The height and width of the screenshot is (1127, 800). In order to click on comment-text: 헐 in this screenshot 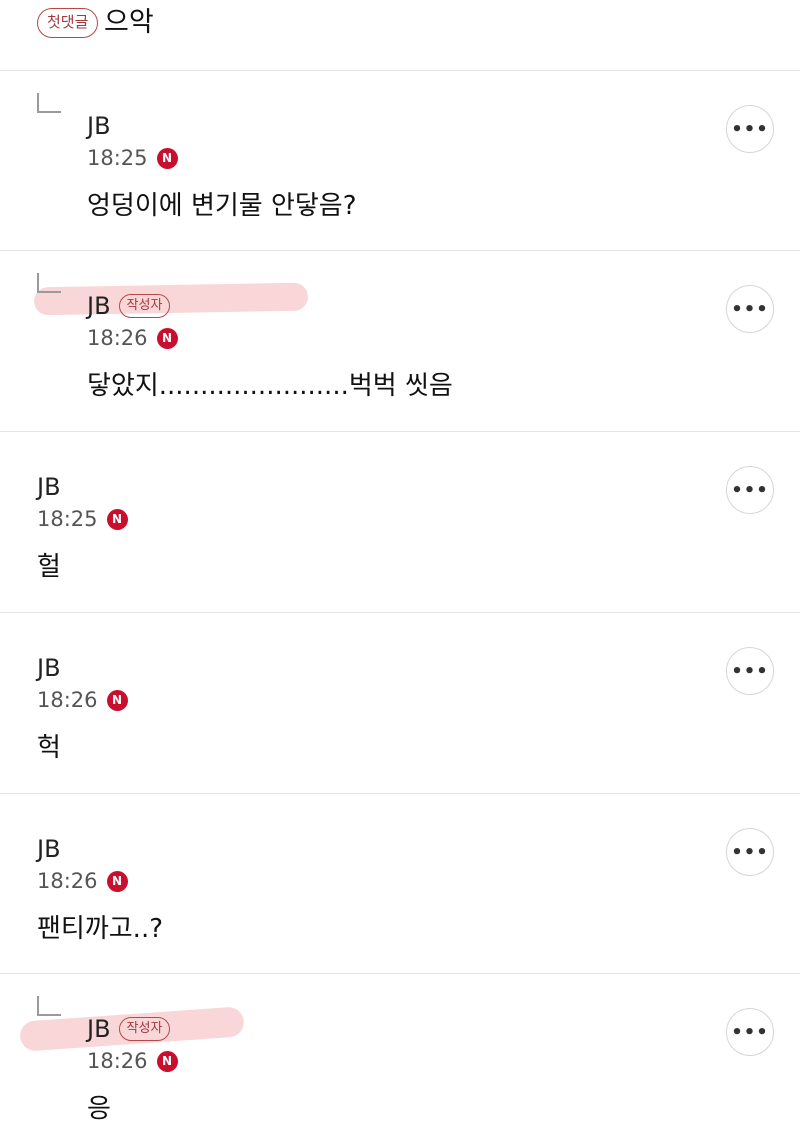, I will do `click(49, 567)`.